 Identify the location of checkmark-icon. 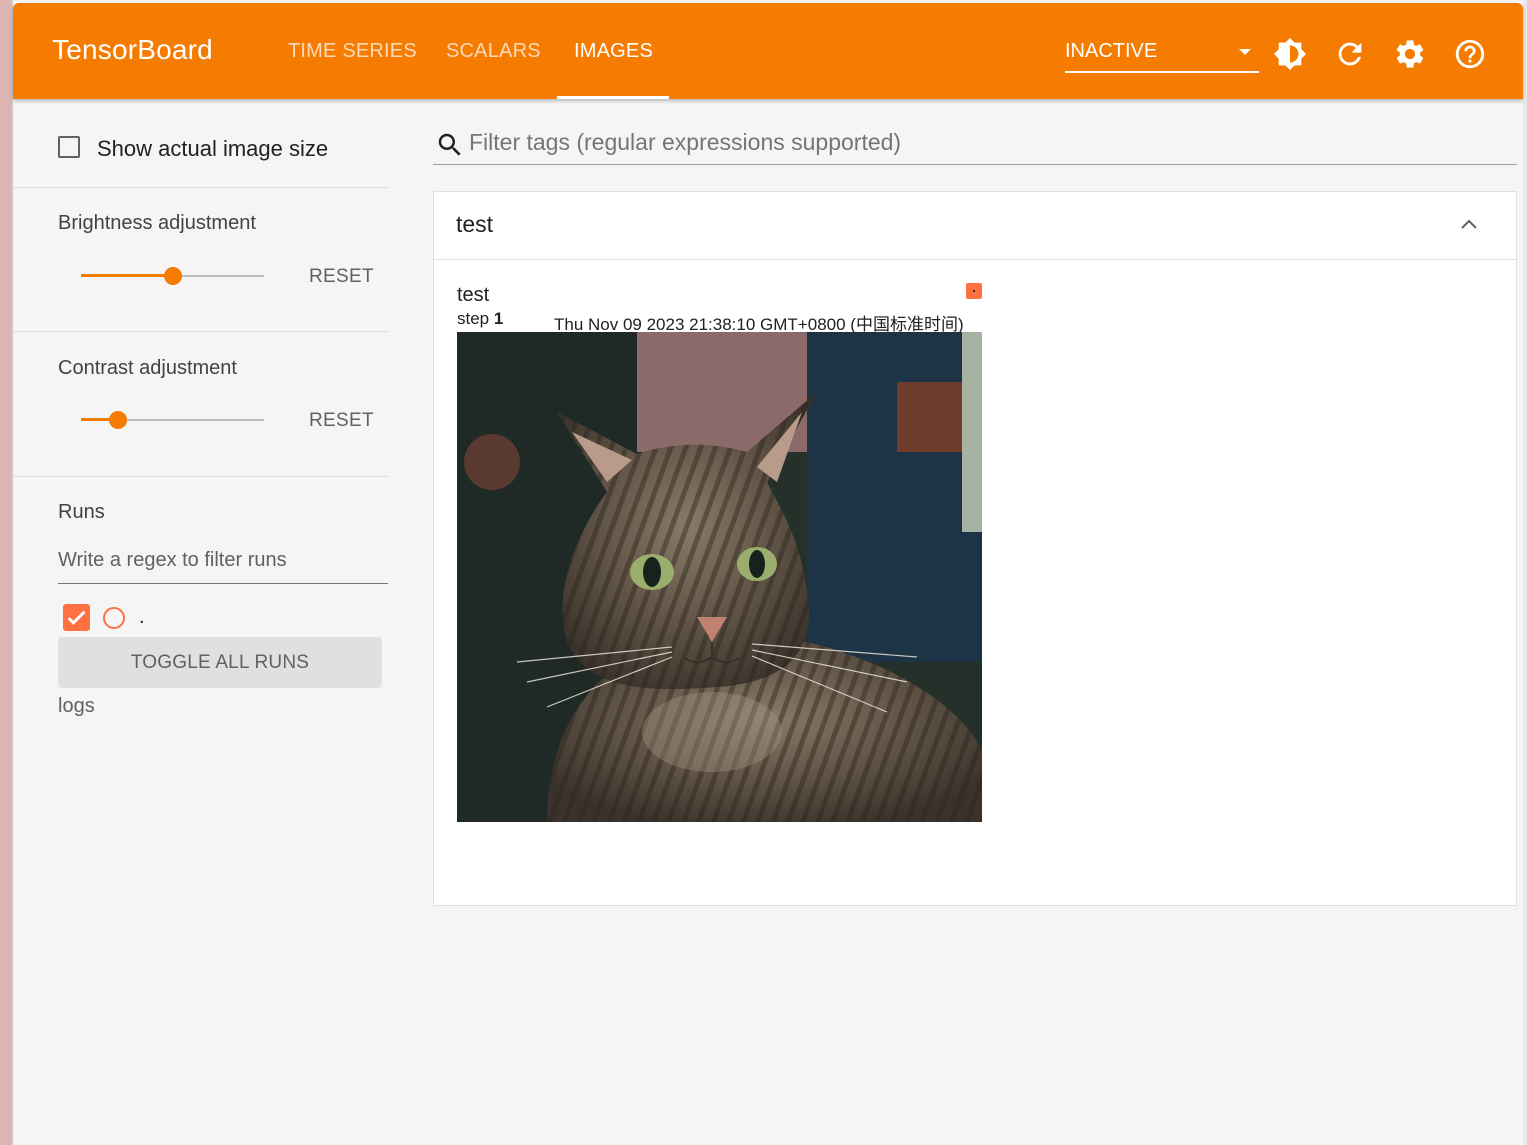
(76, 617).